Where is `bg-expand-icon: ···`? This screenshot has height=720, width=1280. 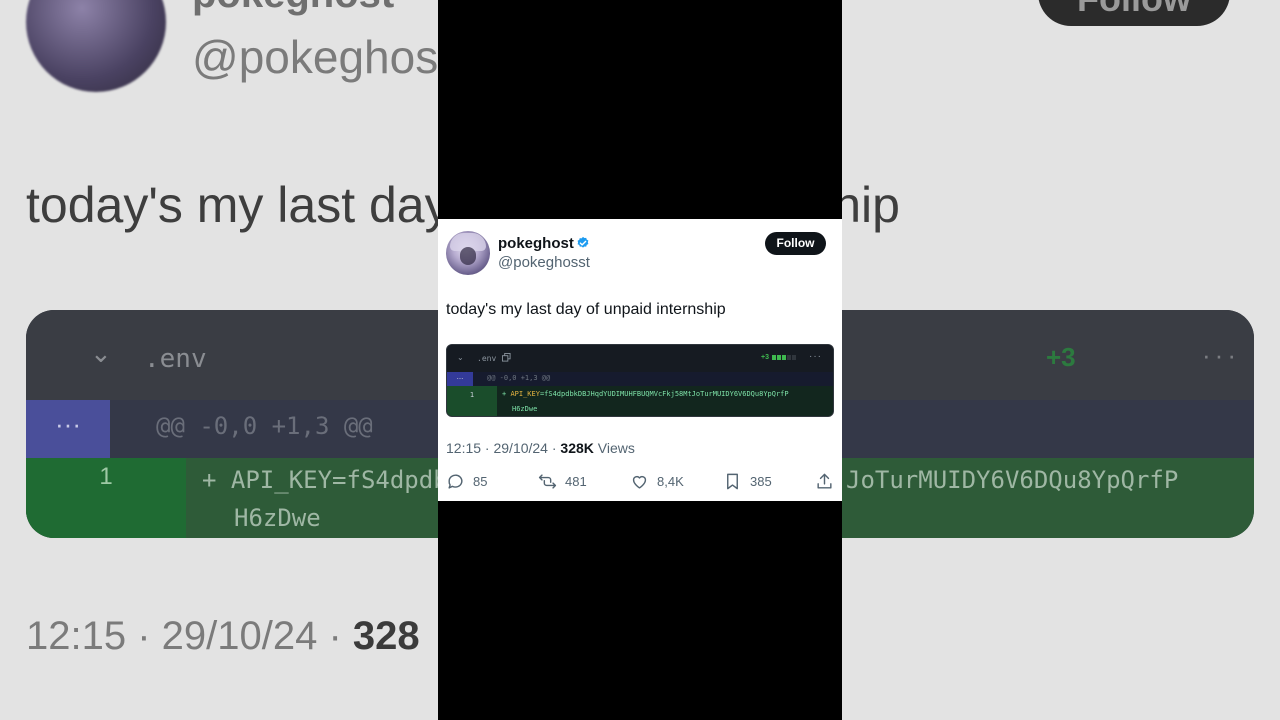
bg-expand-icon: ··· is located at coordinates (68, 429).